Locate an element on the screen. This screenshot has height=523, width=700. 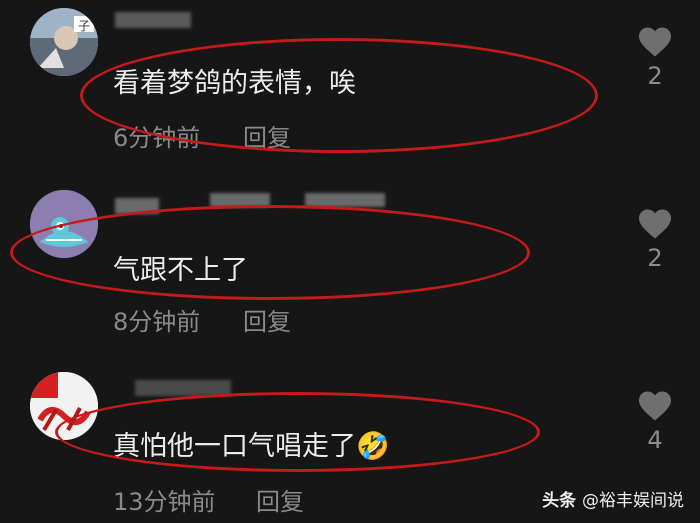
comment-time: 8分钟前 is located at coordinates (157, 322).